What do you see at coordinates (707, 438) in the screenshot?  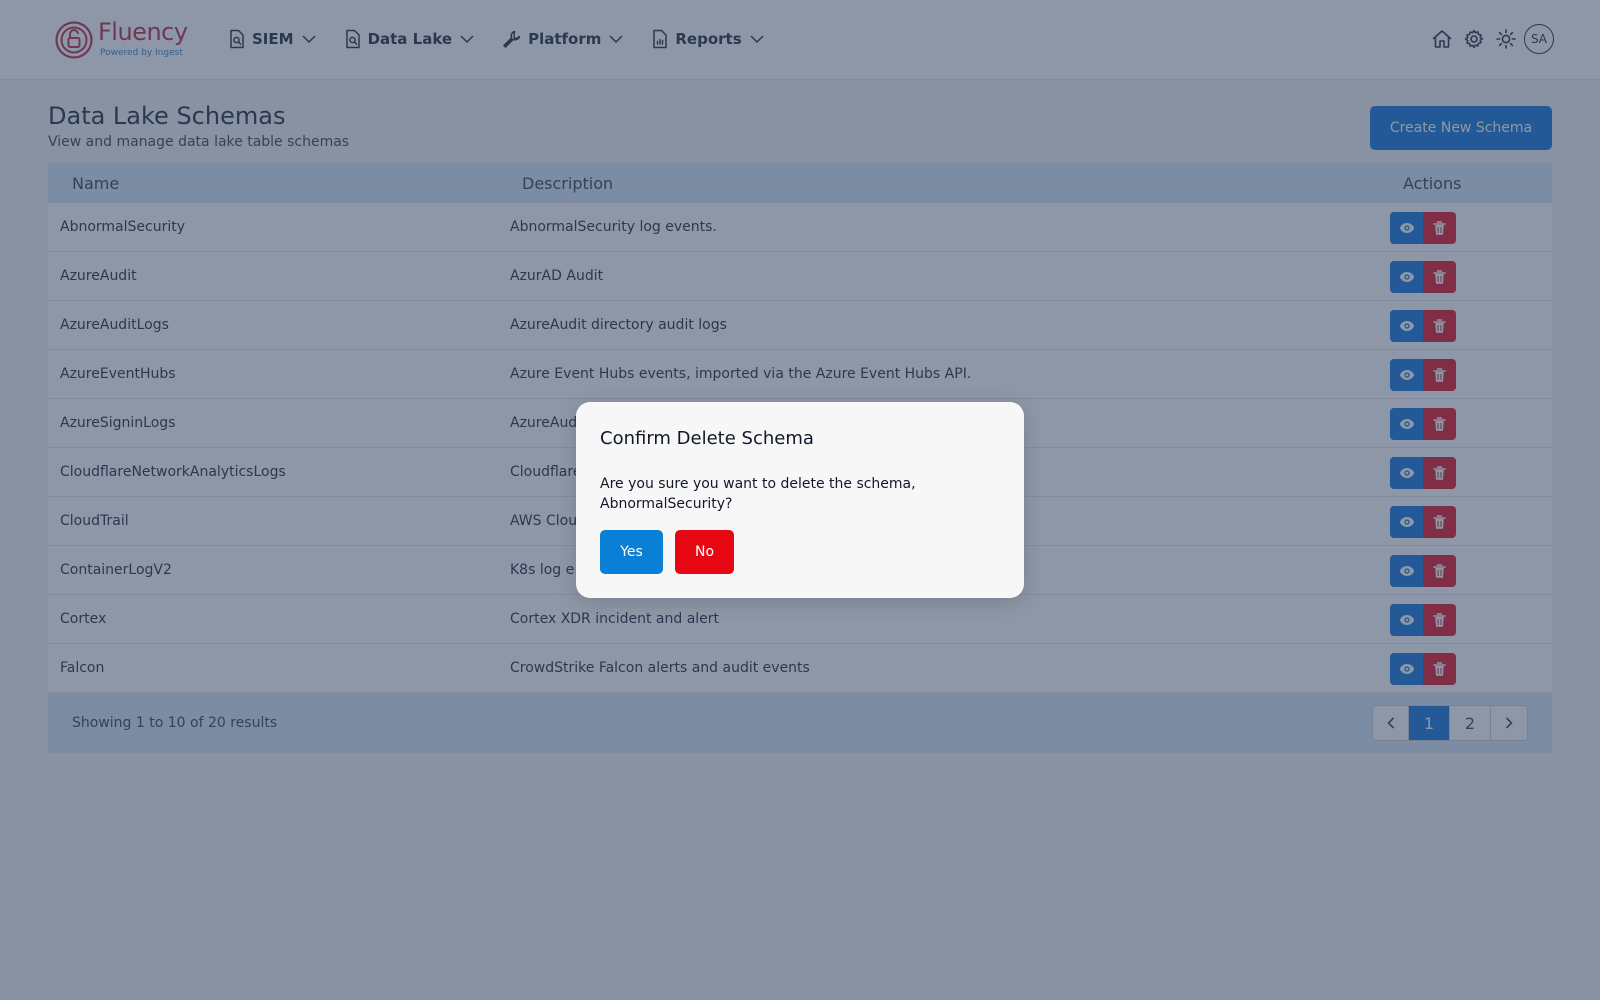 I see `dialog-title: Confirm Delete Schema` at bounding box center [707, 438].